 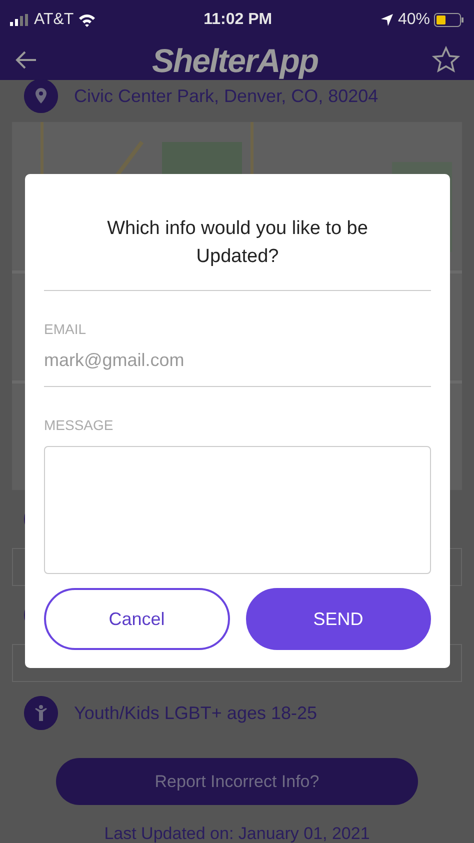 What do you see at coordinates (20, 20) in the screenshot?
I see `signal-icon` at bounding box center [20, 20].